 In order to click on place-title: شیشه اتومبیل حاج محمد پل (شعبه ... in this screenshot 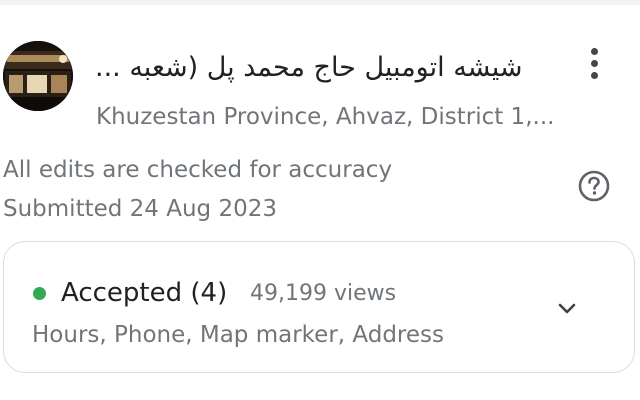, I will do `click(322, 68)`.